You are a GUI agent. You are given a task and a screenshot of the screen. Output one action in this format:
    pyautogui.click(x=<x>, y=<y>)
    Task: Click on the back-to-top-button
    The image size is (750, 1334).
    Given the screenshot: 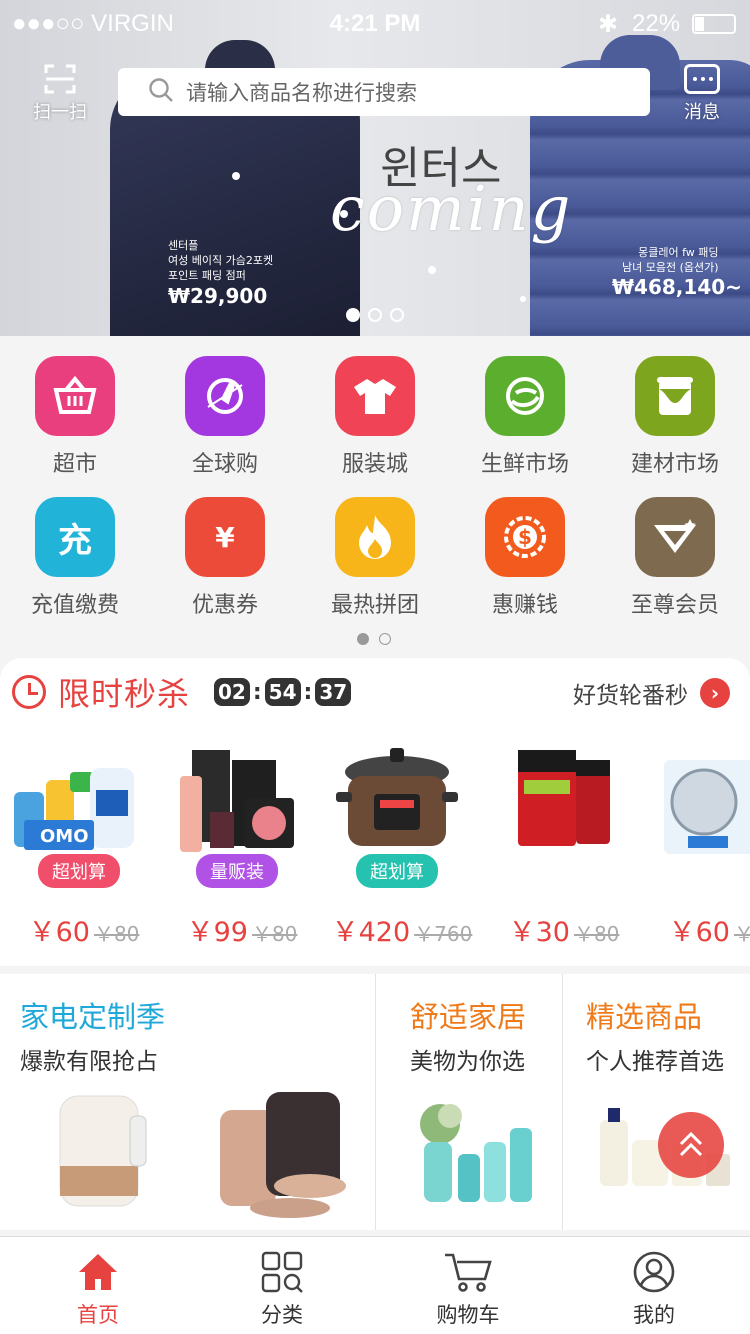 What is the action you would take?
    pyautogui.click(x=691, y=1145)
    